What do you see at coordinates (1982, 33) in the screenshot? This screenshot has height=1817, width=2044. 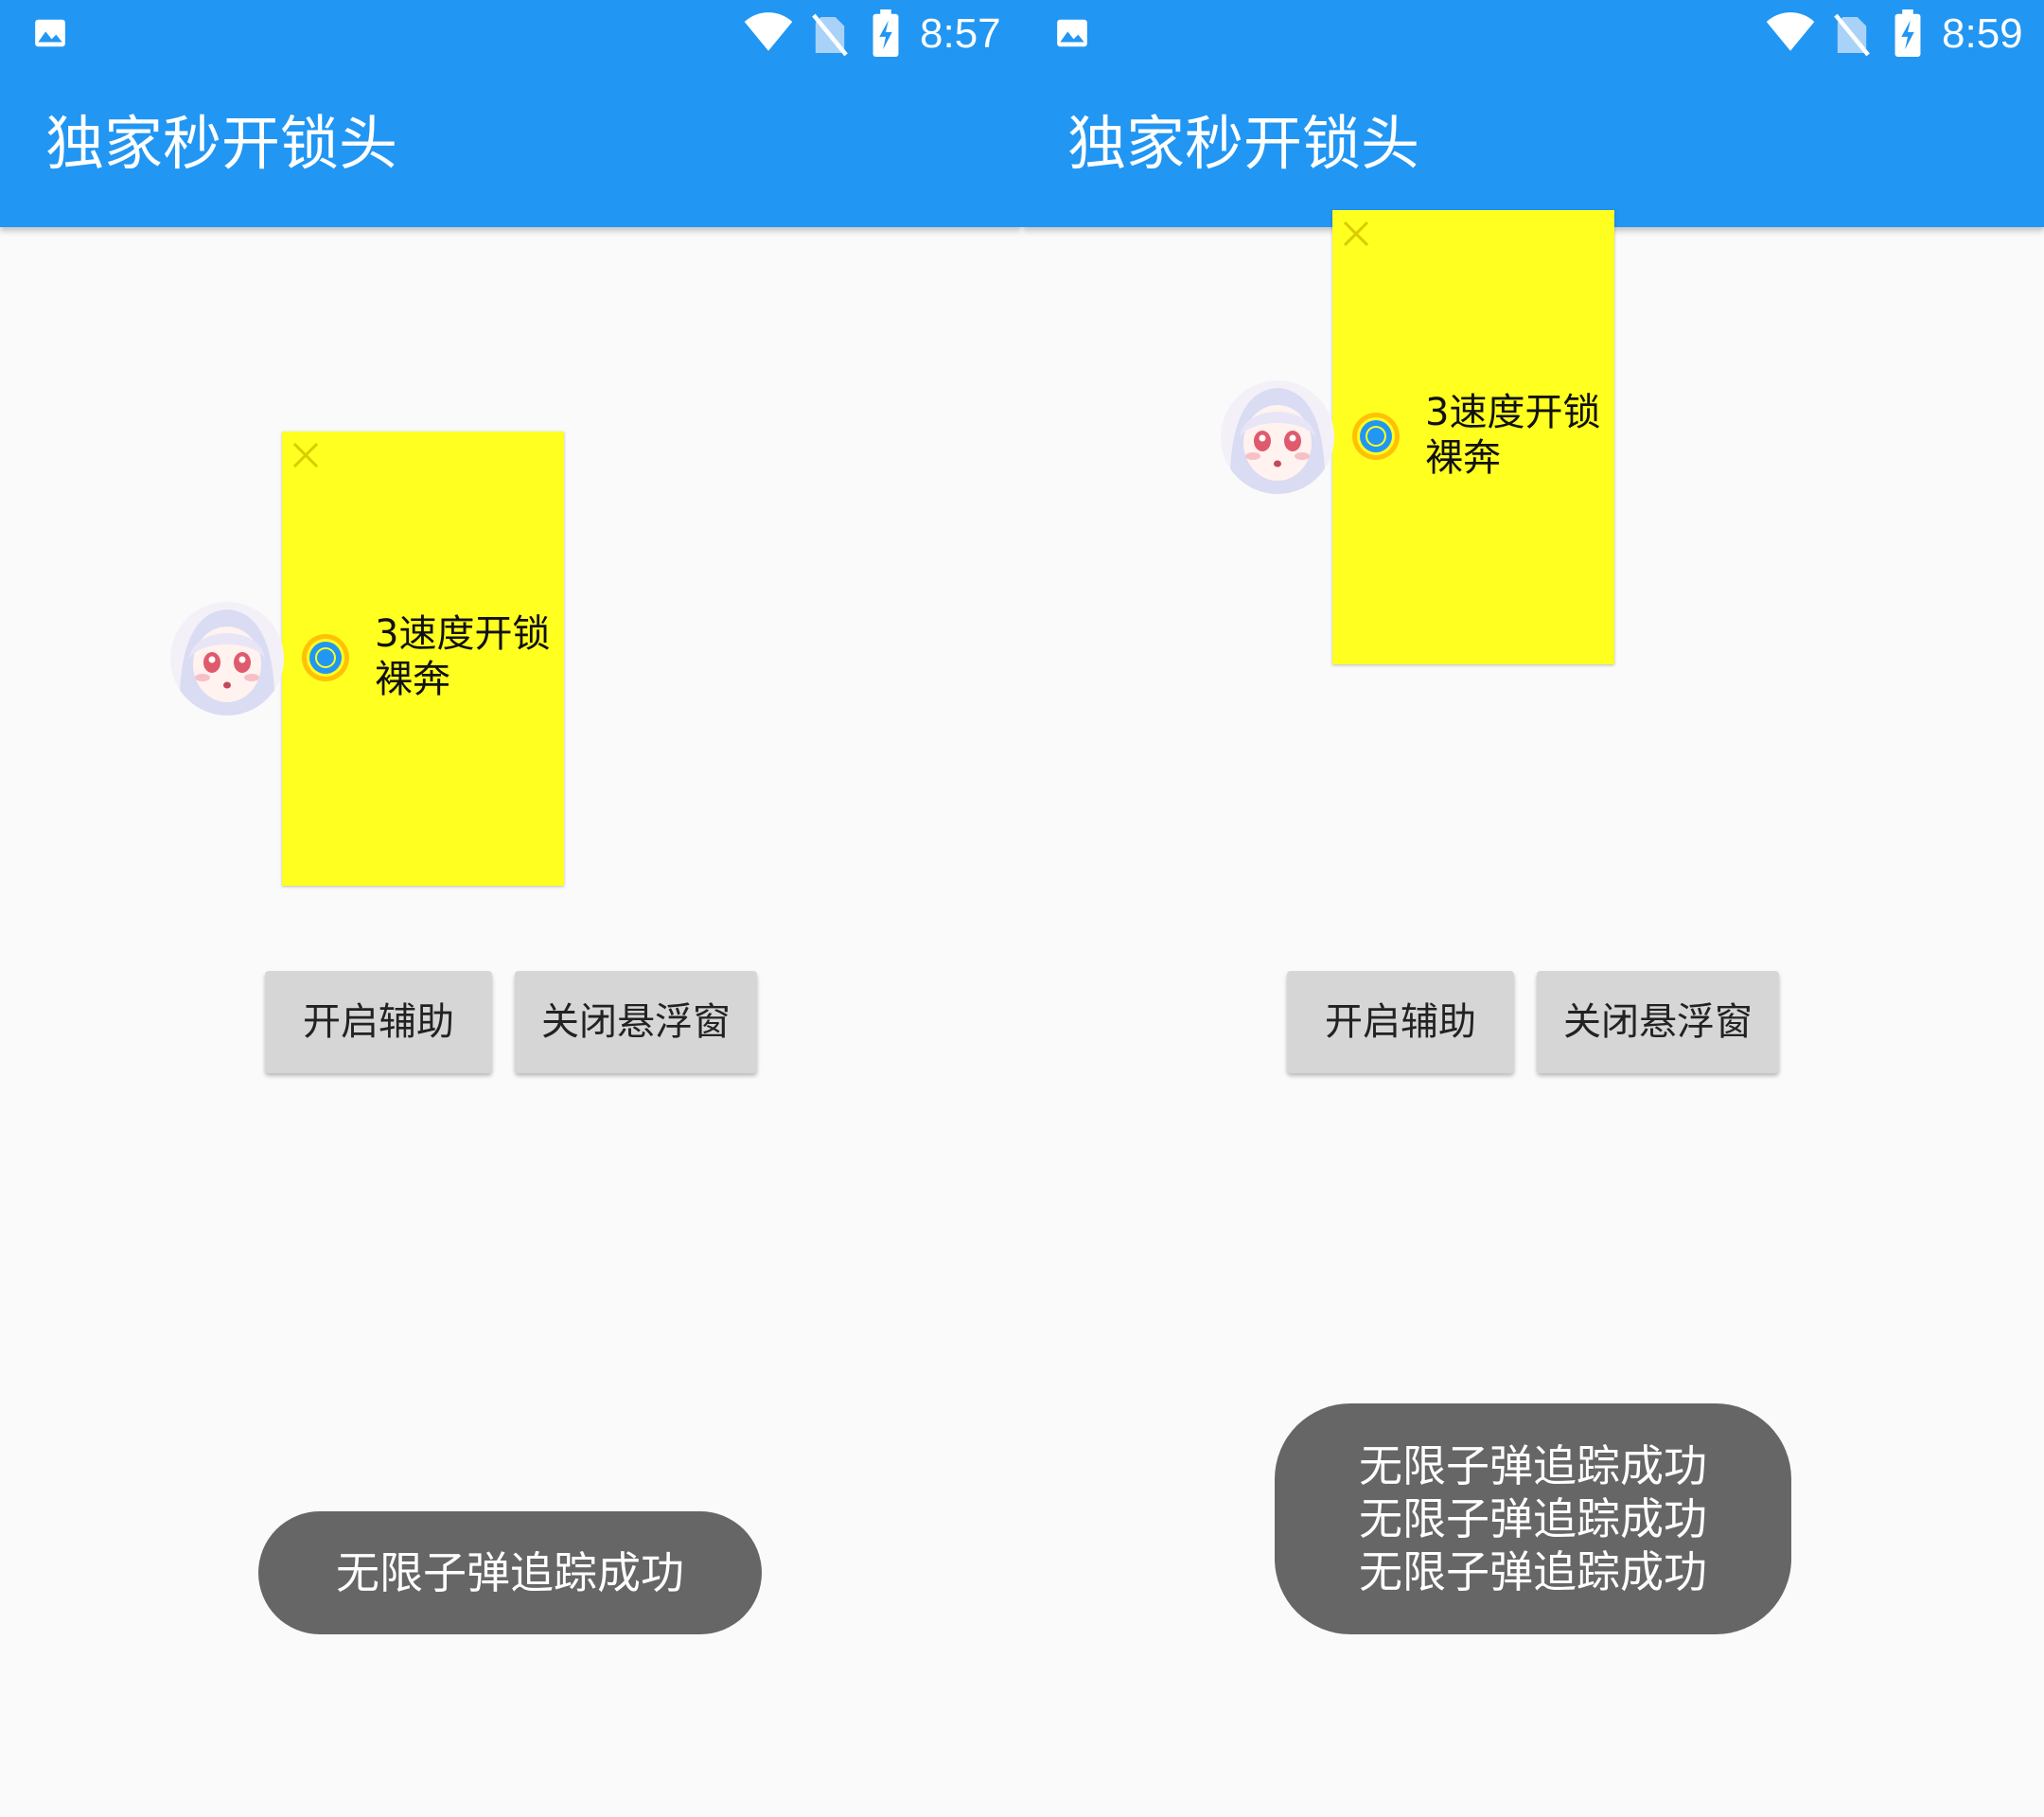 I see `status-time: 8:59` at bounding box center [1982, 33].